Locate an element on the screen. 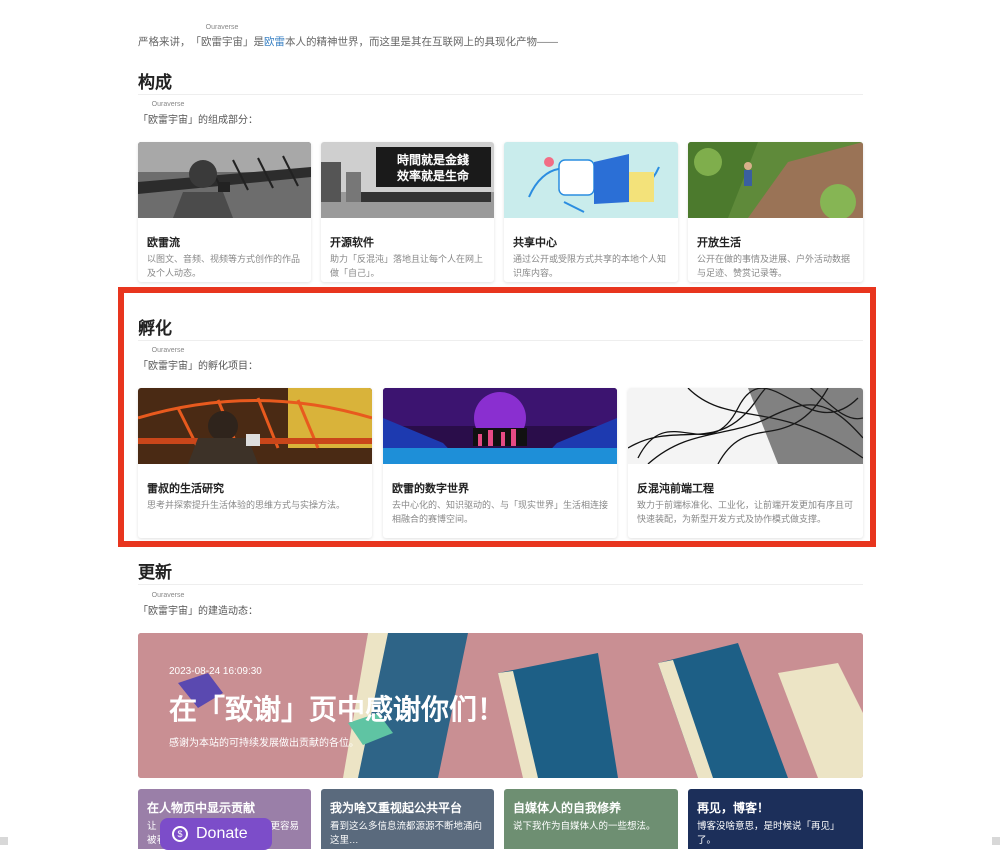 This screenshot has height=850, width=1000. update-title: 在人物页中显示贡献 is located at coordinates (201, 808).